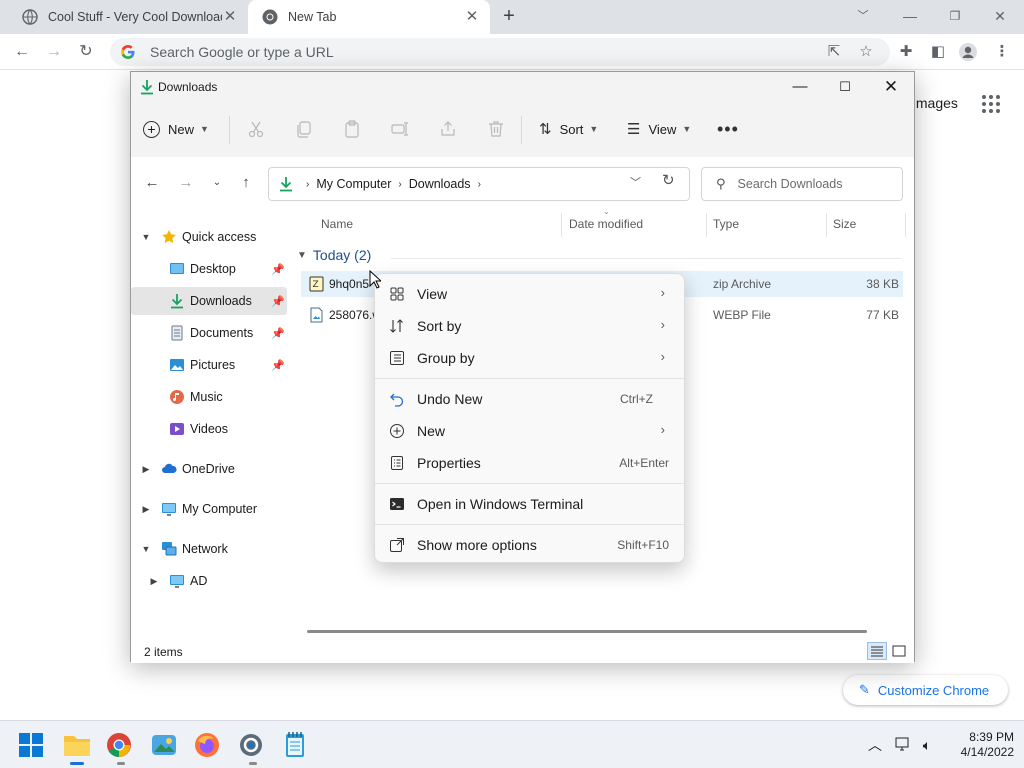 The width and height of the screenshot is (1024, 768). Describe the element at coordinates (121, 747) in the screenshot. I see `taskbar-chrome` at that location.